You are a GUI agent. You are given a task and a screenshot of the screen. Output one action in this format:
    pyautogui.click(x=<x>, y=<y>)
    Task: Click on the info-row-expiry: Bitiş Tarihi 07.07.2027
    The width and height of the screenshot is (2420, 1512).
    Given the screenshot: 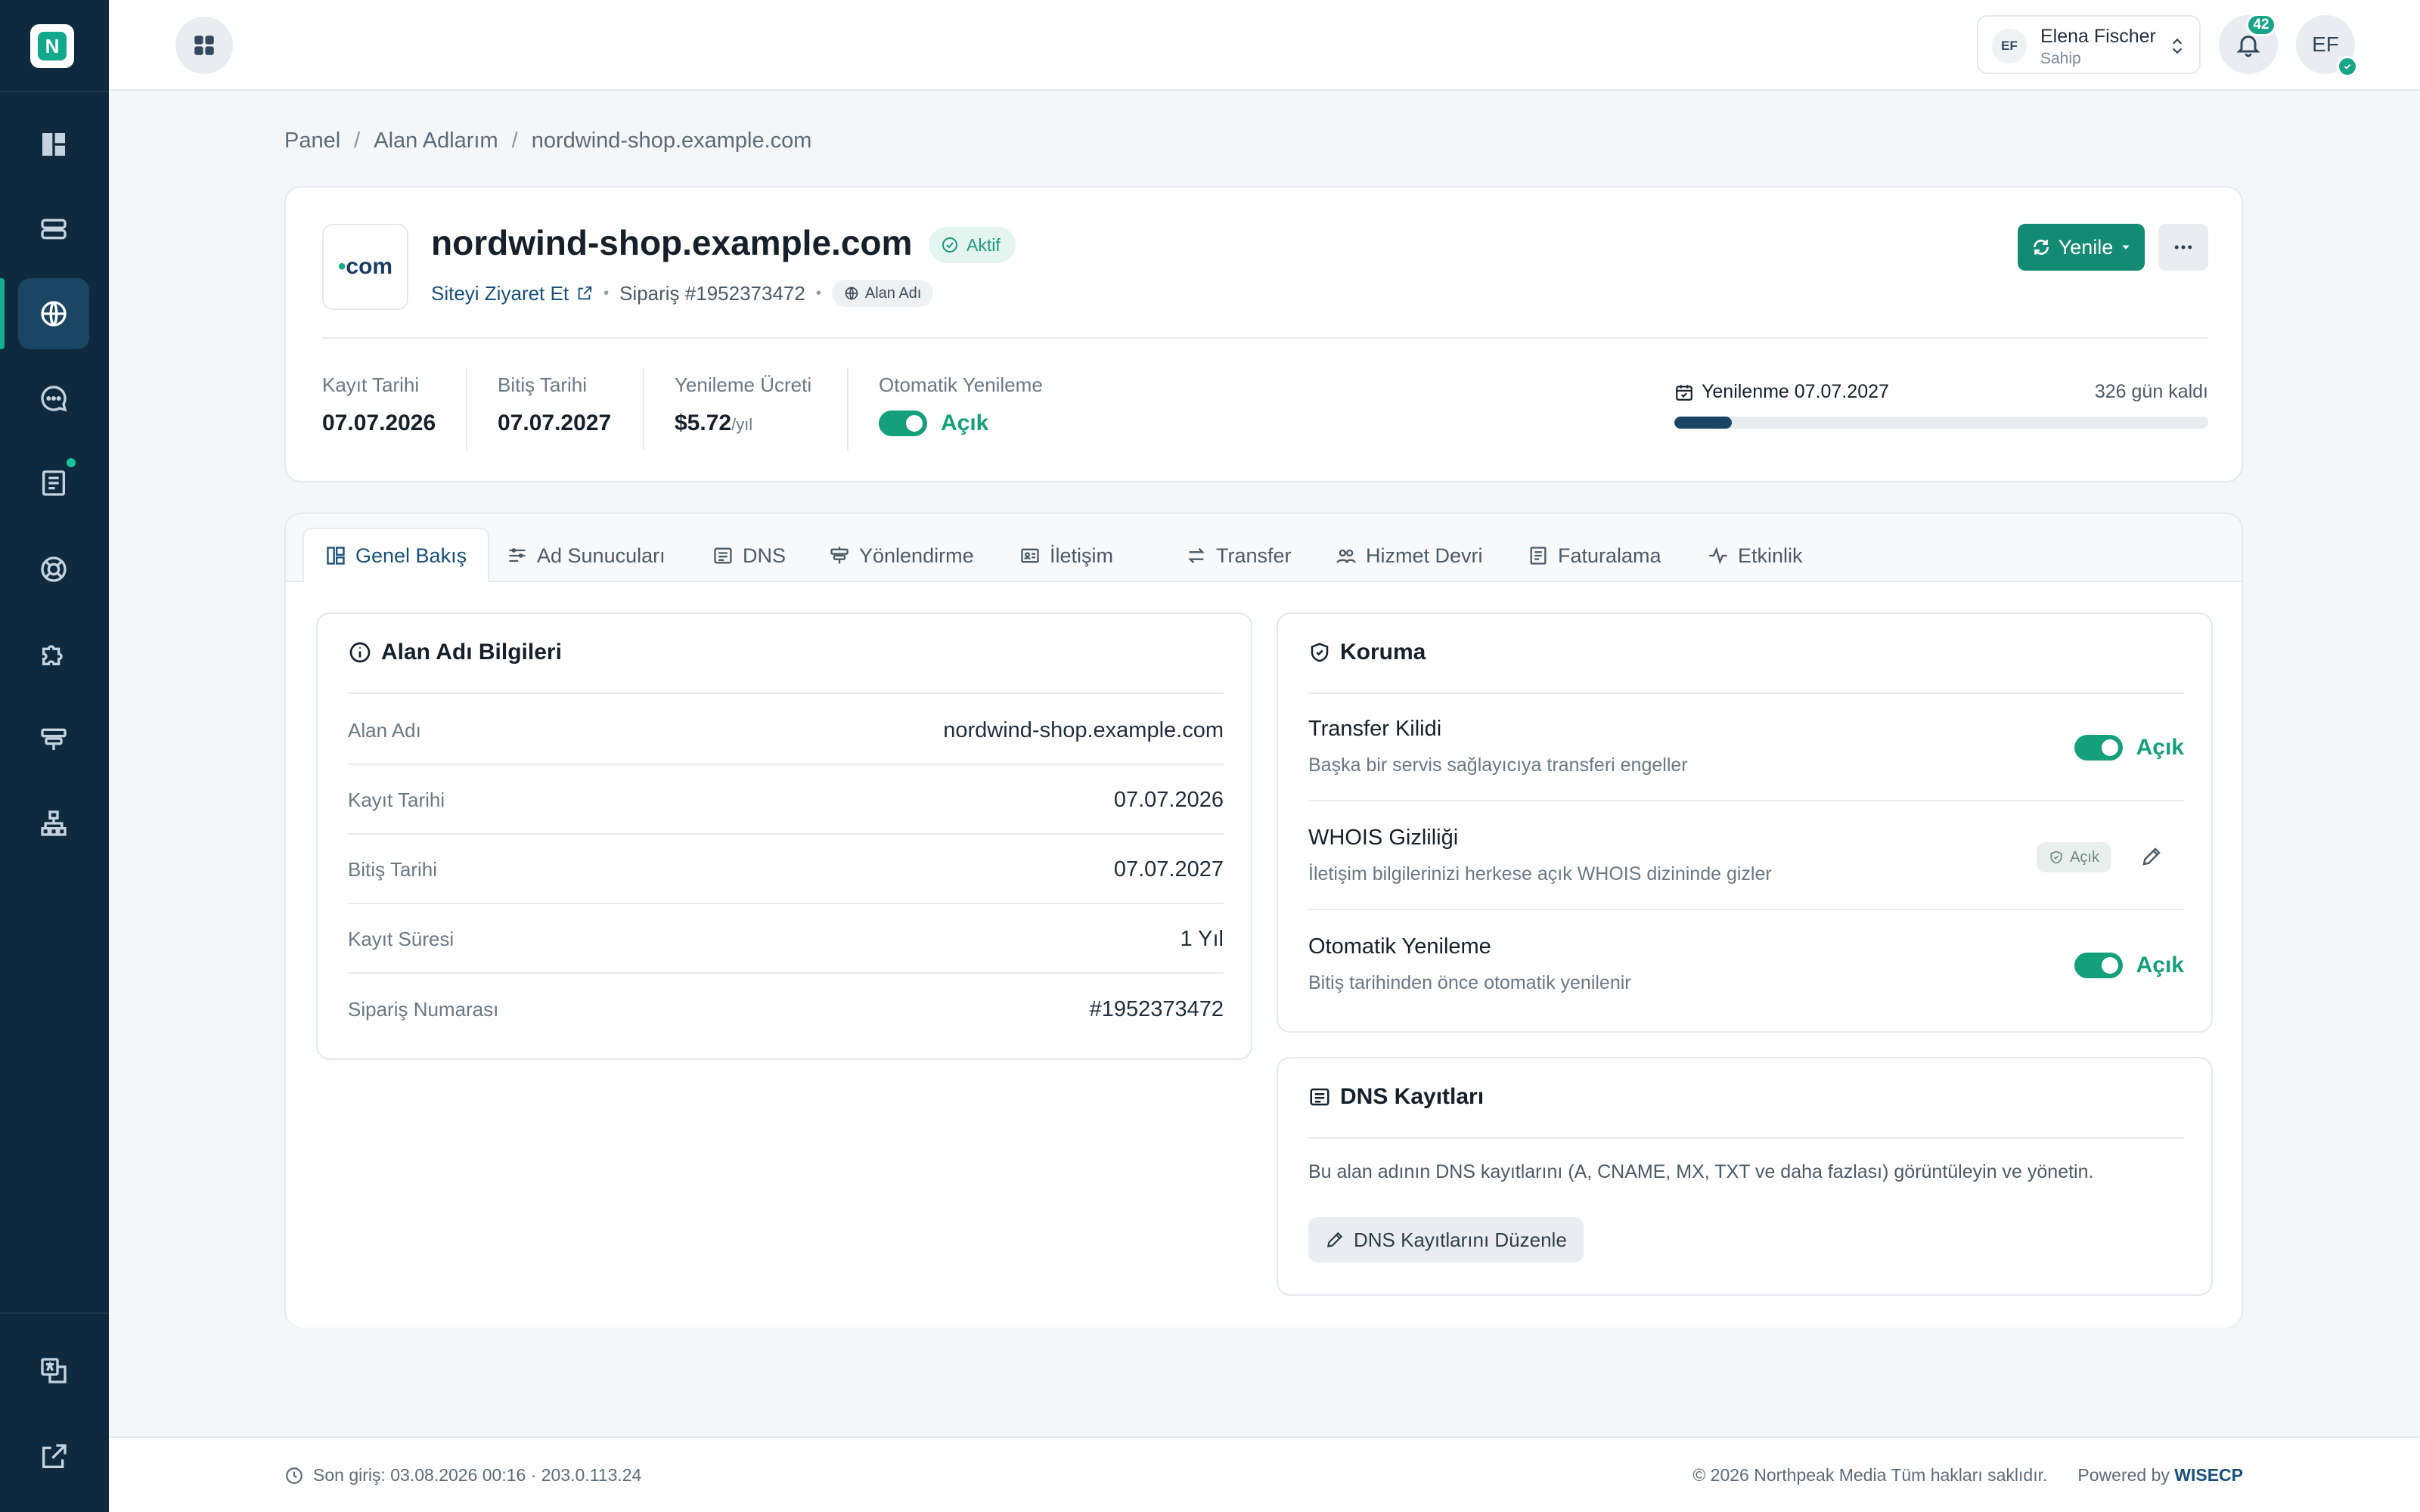 What is the action you would take?
    pyautogui.click(x=786, y=870)
    